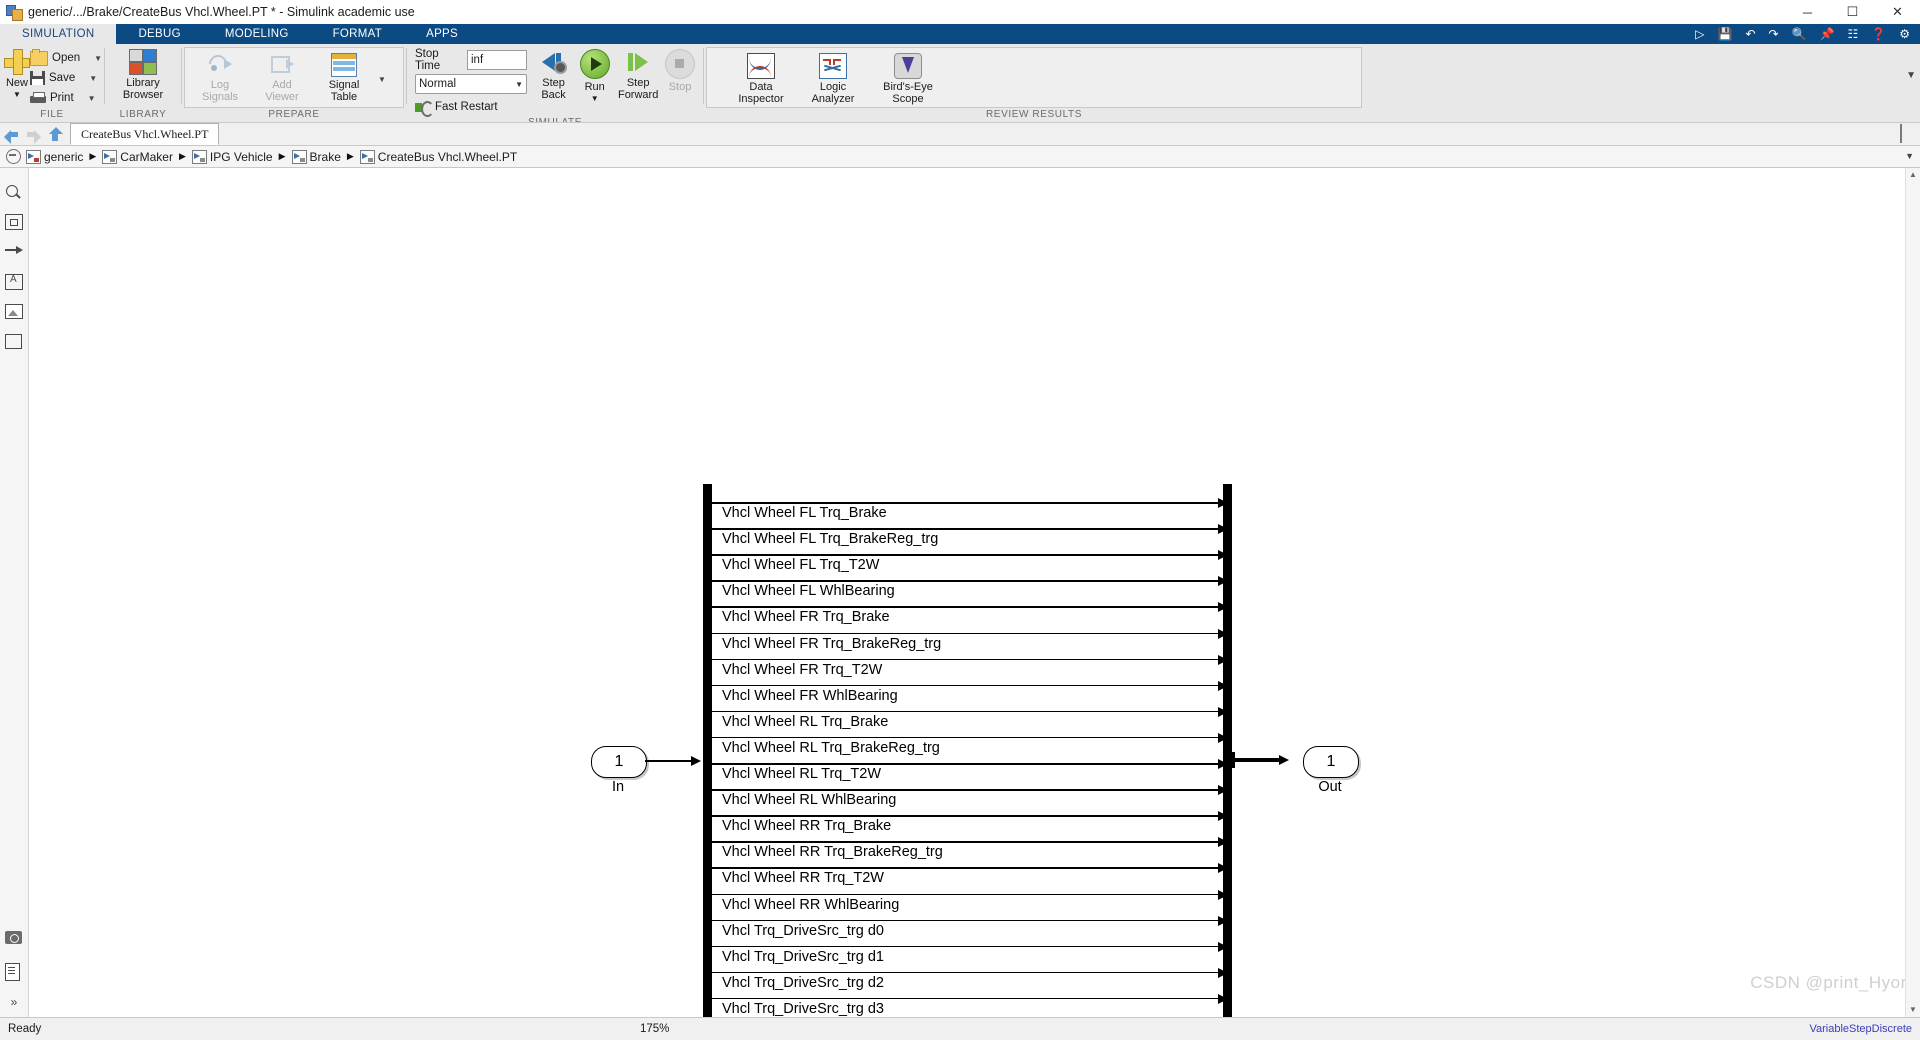  I want to click on scroll-down-icon: ▼, so click(1913, 1010).